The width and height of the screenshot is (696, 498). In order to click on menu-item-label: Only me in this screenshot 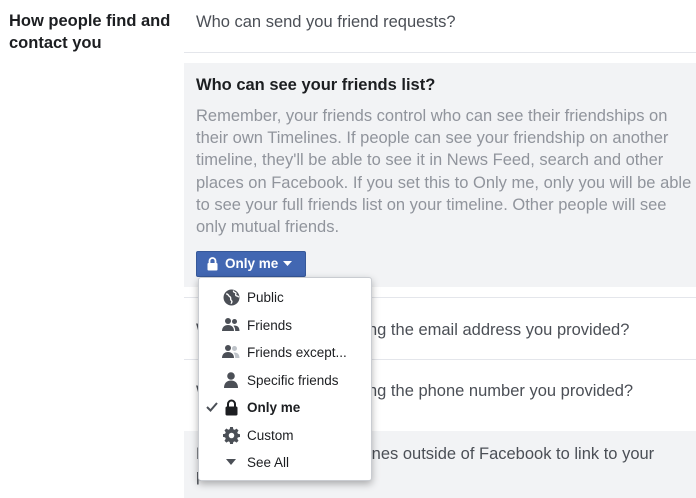, I will do `click(274, 407)`.